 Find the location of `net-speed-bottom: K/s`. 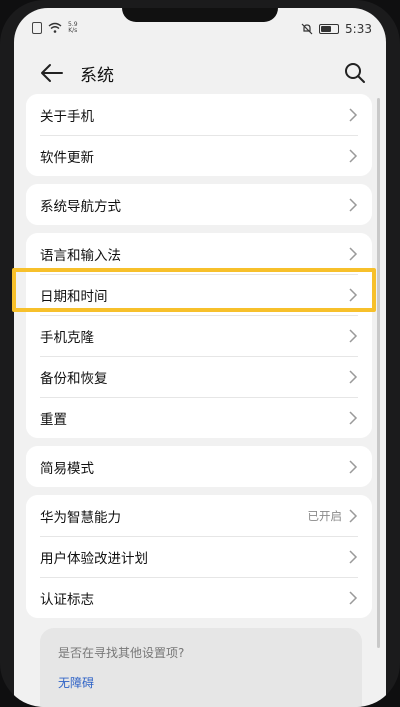

net-speed-bottom: K/s is located at coordinates (73, 30).